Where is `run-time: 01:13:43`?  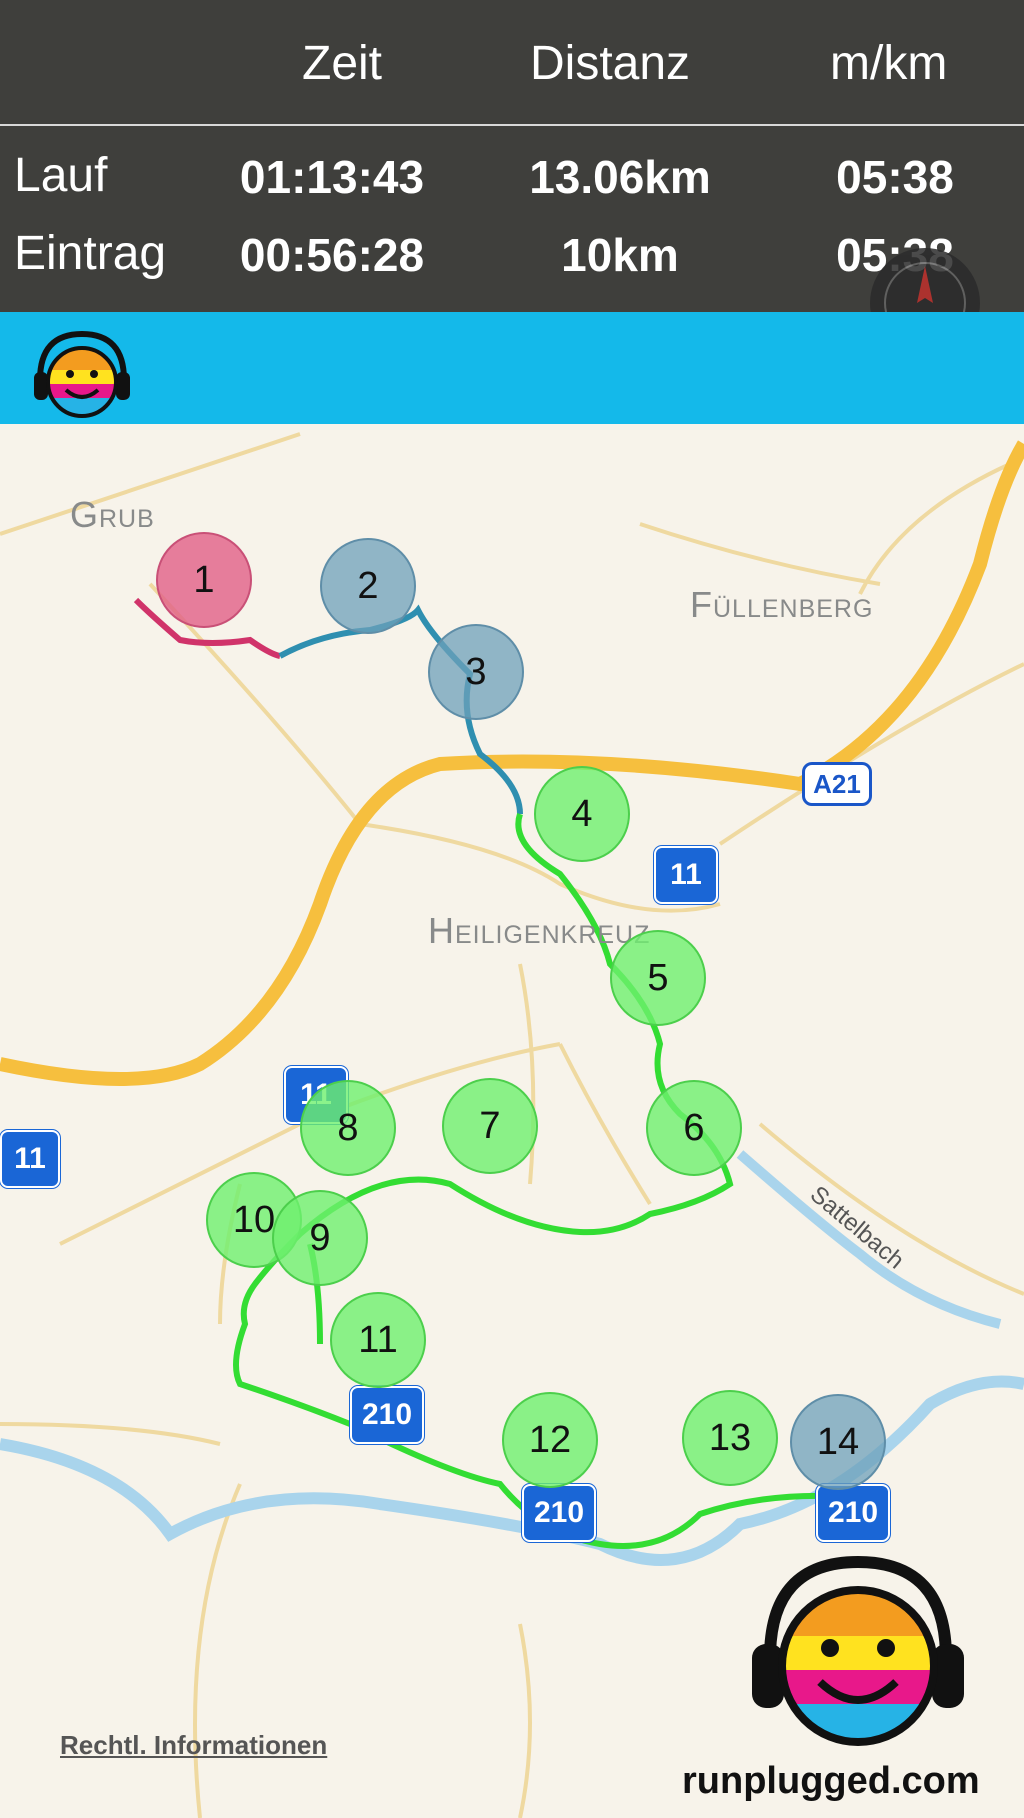 run-time: 01:13:43 is located at coordinates (332, 177).